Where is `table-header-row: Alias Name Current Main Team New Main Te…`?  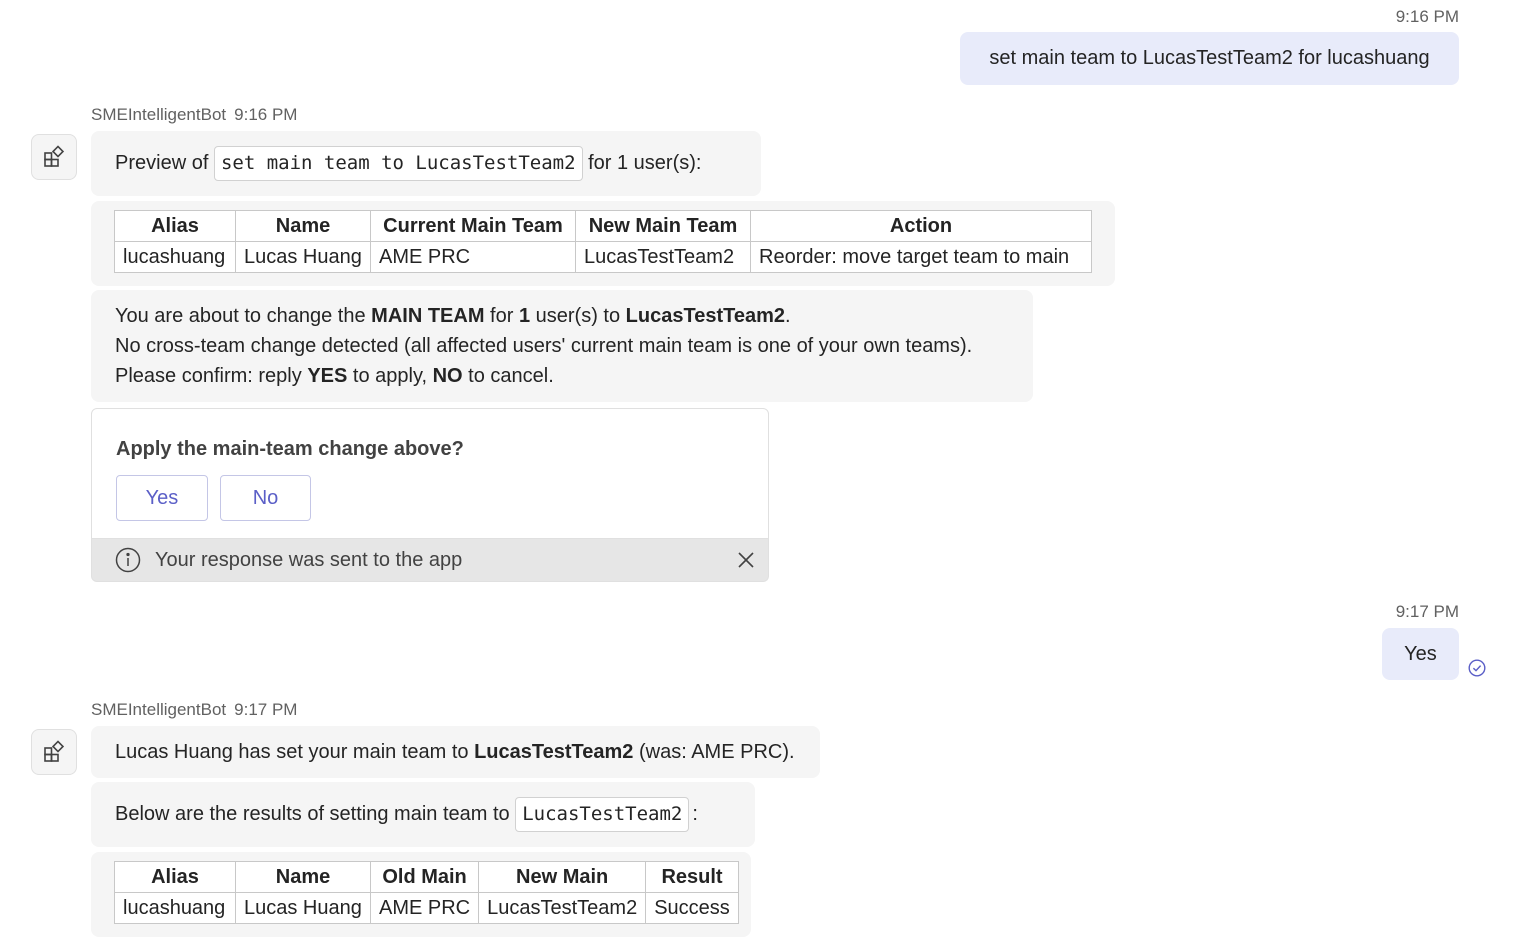 table-header-row: Alias Name Current Main Team New Main Te… is located at coordinates (603, 226).